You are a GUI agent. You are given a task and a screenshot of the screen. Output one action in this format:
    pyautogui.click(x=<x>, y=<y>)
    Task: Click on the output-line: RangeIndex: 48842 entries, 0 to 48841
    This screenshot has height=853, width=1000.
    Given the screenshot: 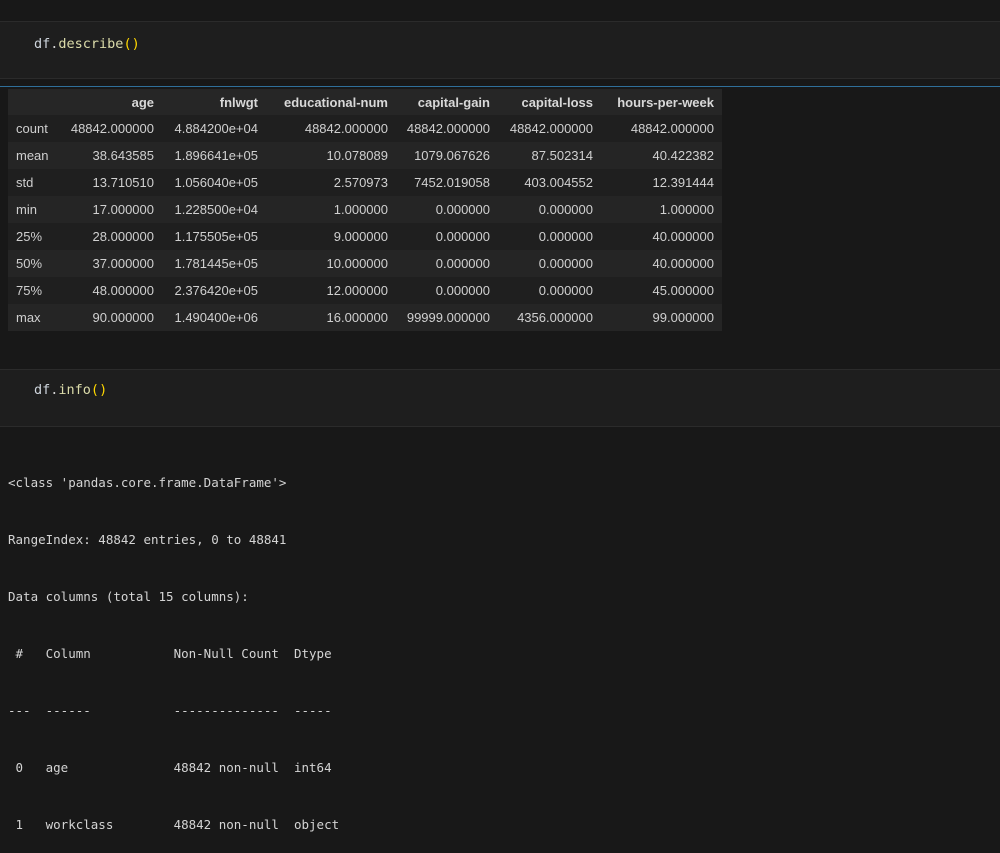 What is the action you would take?
    pyautogui.click(x=147, y=539)
    